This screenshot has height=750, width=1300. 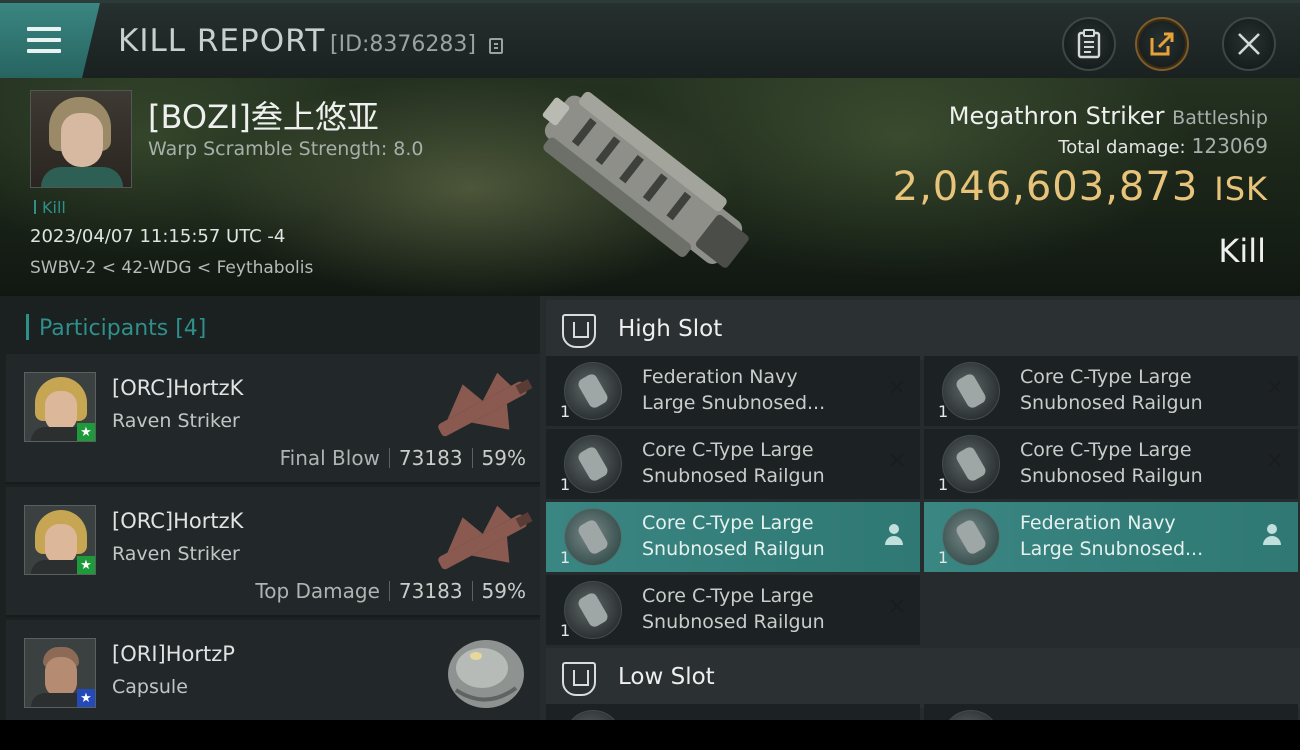 I want to click on victim-ship-image, so click(x=645, y=186).